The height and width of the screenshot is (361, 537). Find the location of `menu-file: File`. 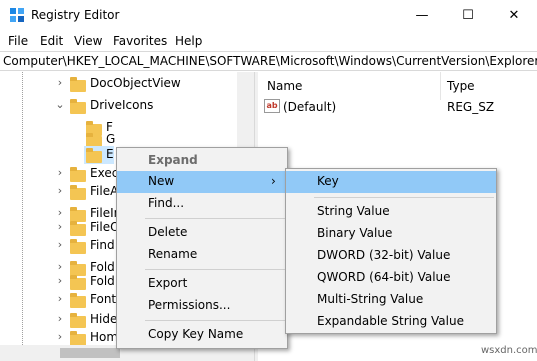

menu-file: File is located at coordinates (18, 41).